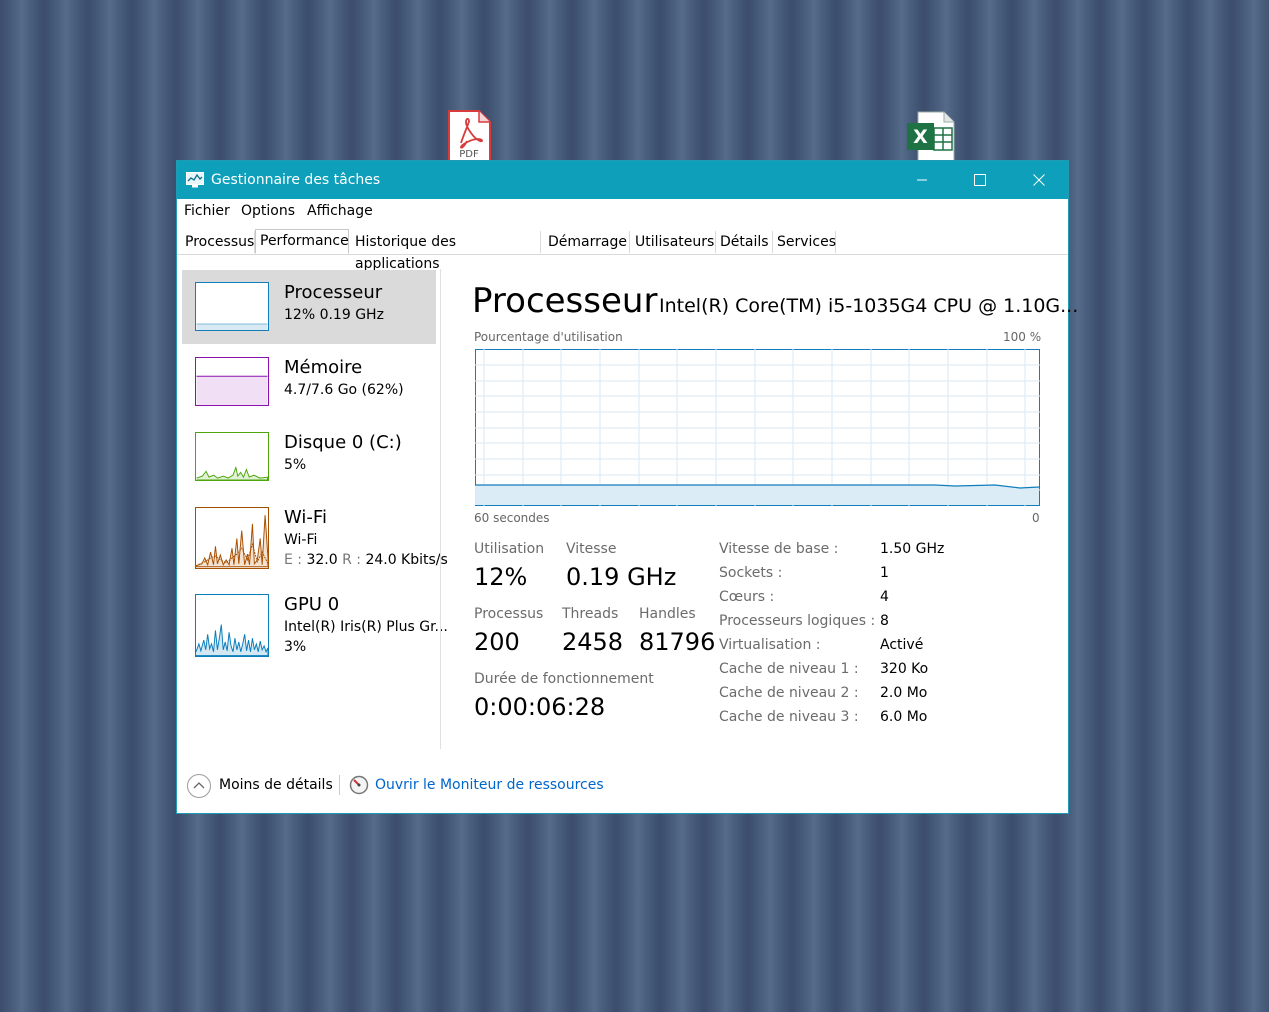 The width and height of the screenshot is (1269, 1012). I want to click on spec-label: Sockets :, so click(751, 573).